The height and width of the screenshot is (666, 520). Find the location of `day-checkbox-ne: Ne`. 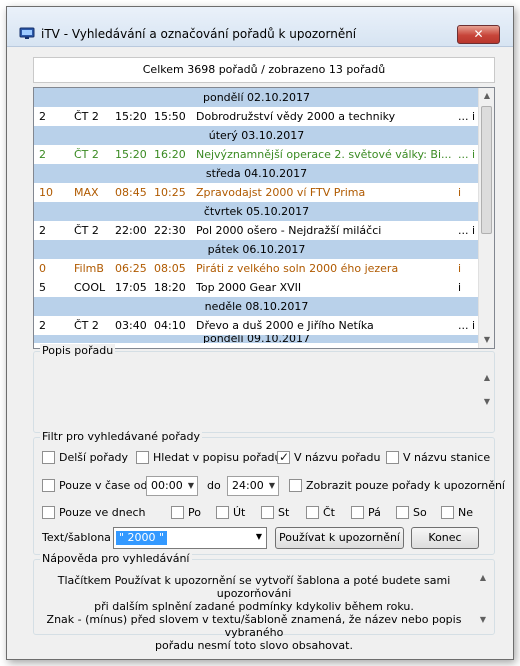

day-checkbox-ne: Ne is located at coordinates (457, 513).